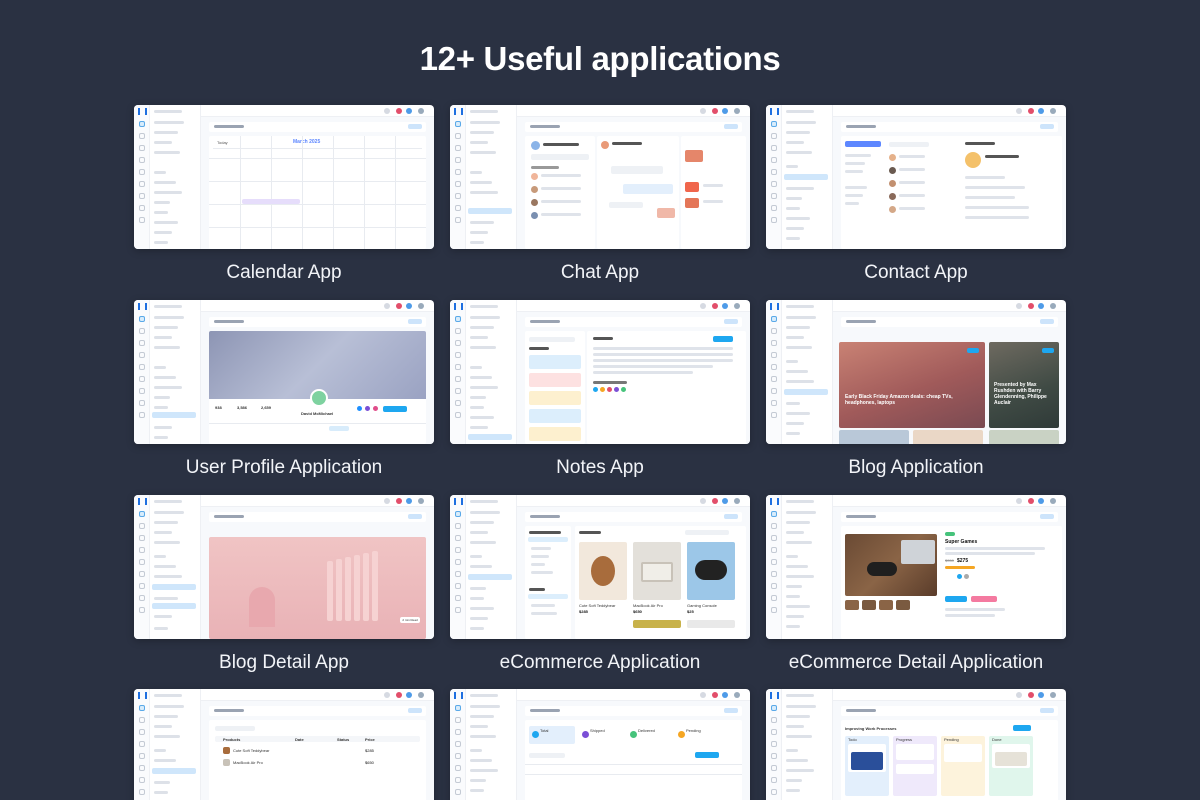 The height and width of the screenshot is (800, 1200). What do you see at coordinates (284, 272) in the screenshot?
I see `calendar-app-caption: Calendar App` at bounding box center [284, 272].